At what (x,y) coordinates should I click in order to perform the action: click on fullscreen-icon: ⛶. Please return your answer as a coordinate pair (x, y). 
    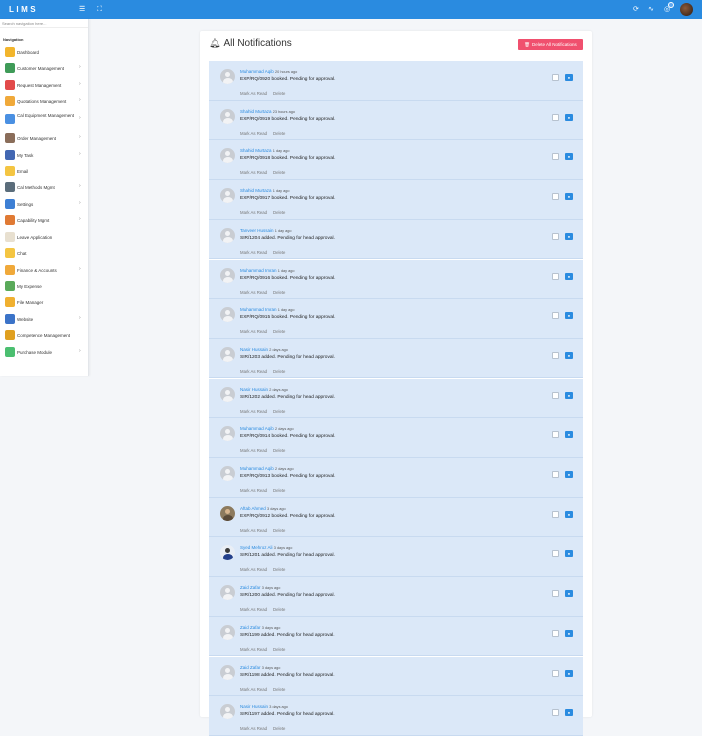
    Looking at the image, I should click on (99, 9).